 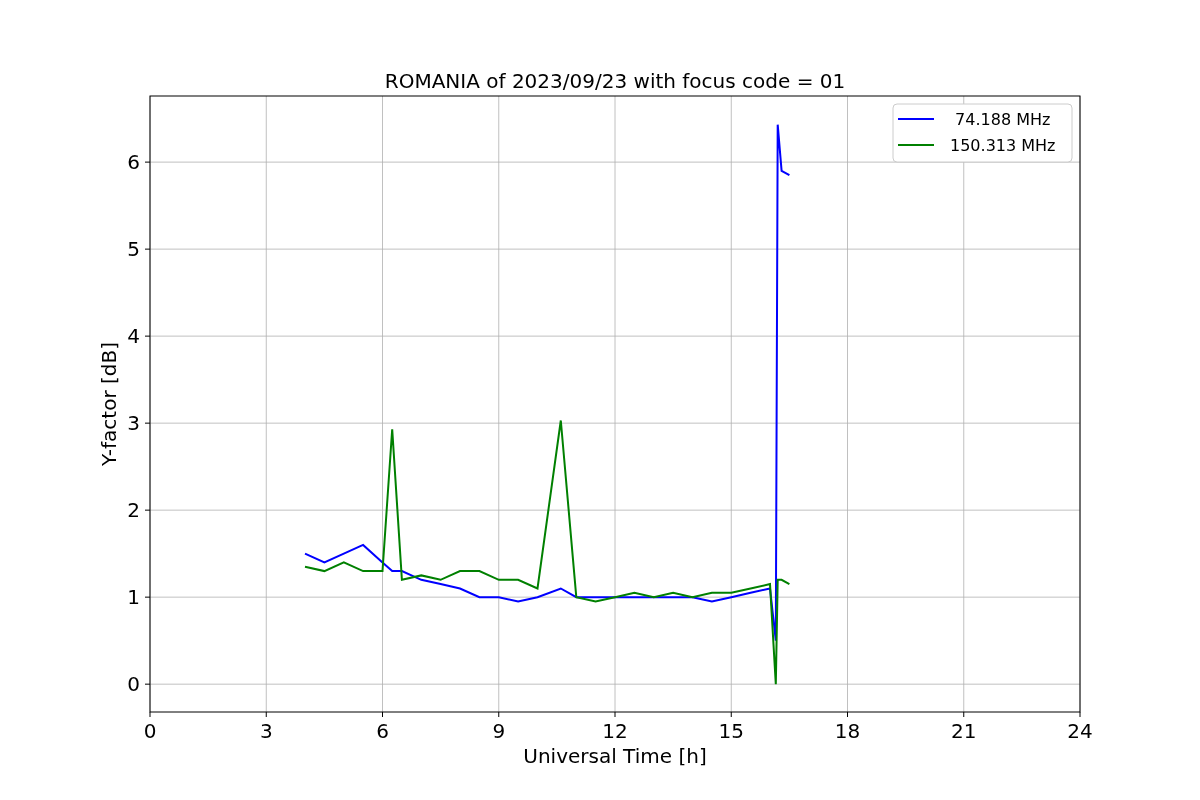 What do you see at coordinates (1003, 145) in the screenshot?
I see `legend-label: 150.313 MHz` at bounding box center [1003, 145].